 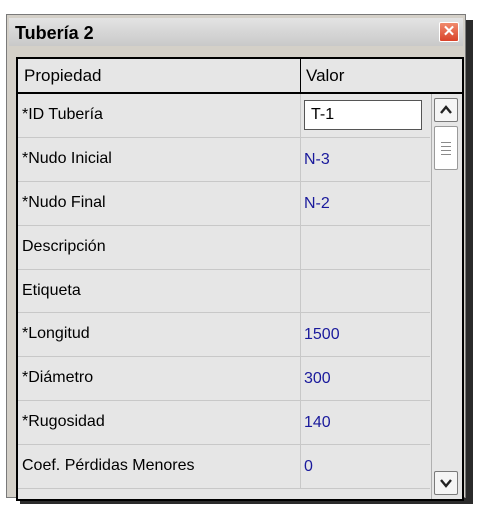 I want to click on property-row-diameter: *Diámetro 300, so click(x=224, y=379).